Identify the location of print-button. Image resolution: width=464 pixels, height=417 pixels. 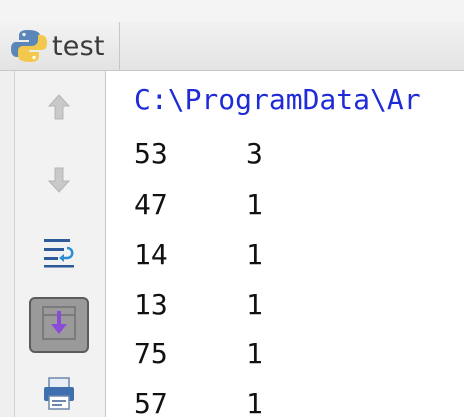
(59, 392).